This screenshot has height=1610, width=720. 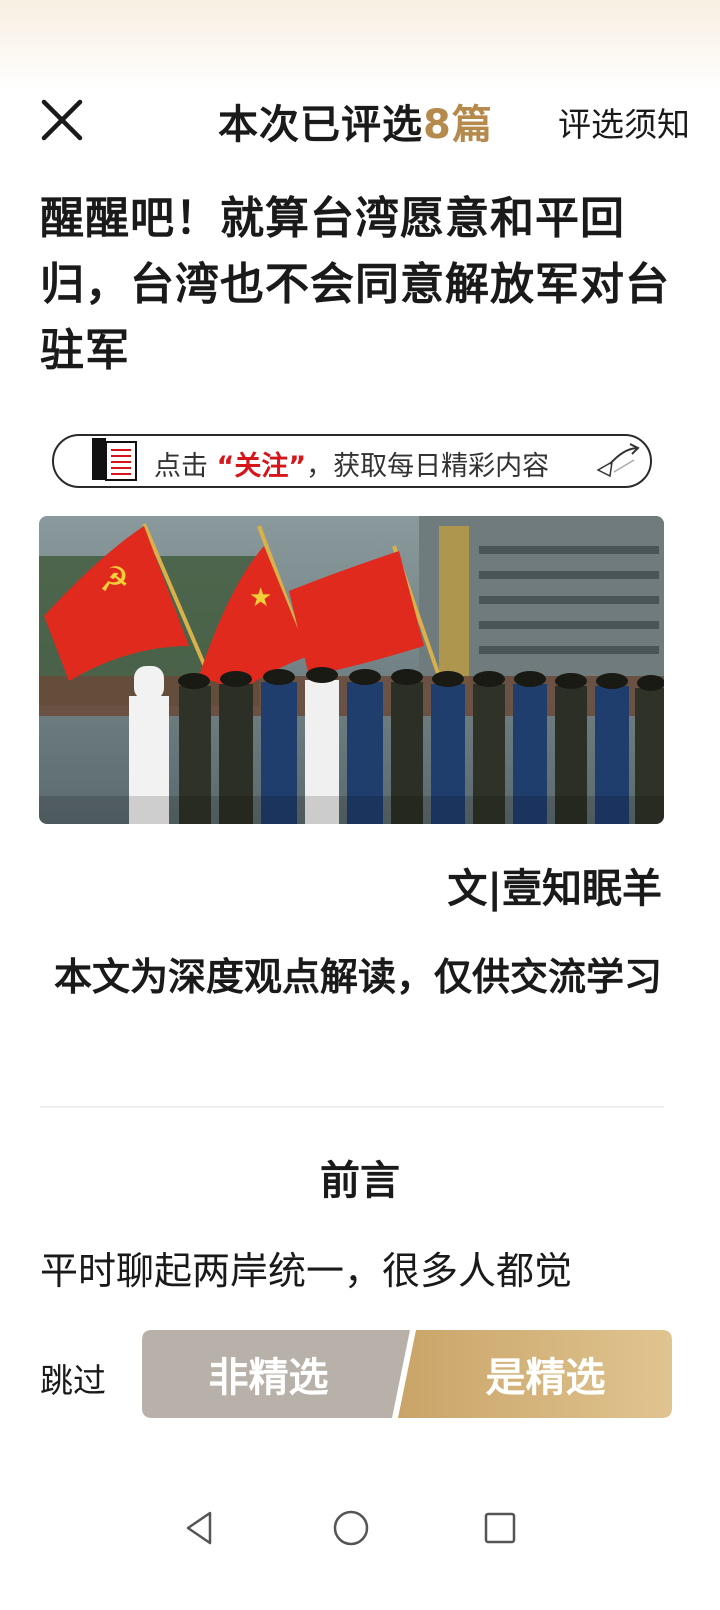 I want to click on home-circle-icon, so click(x=351, y=1528).